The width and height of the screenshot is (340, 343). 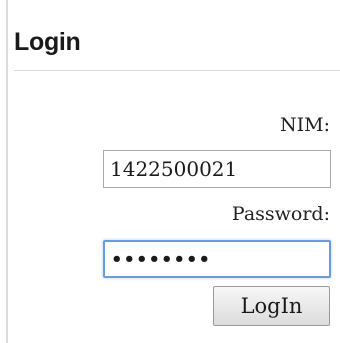 What do you see at coordinates (7, 171) in the screenshot?
I see `left-divider` at bounding box center [7, 171].